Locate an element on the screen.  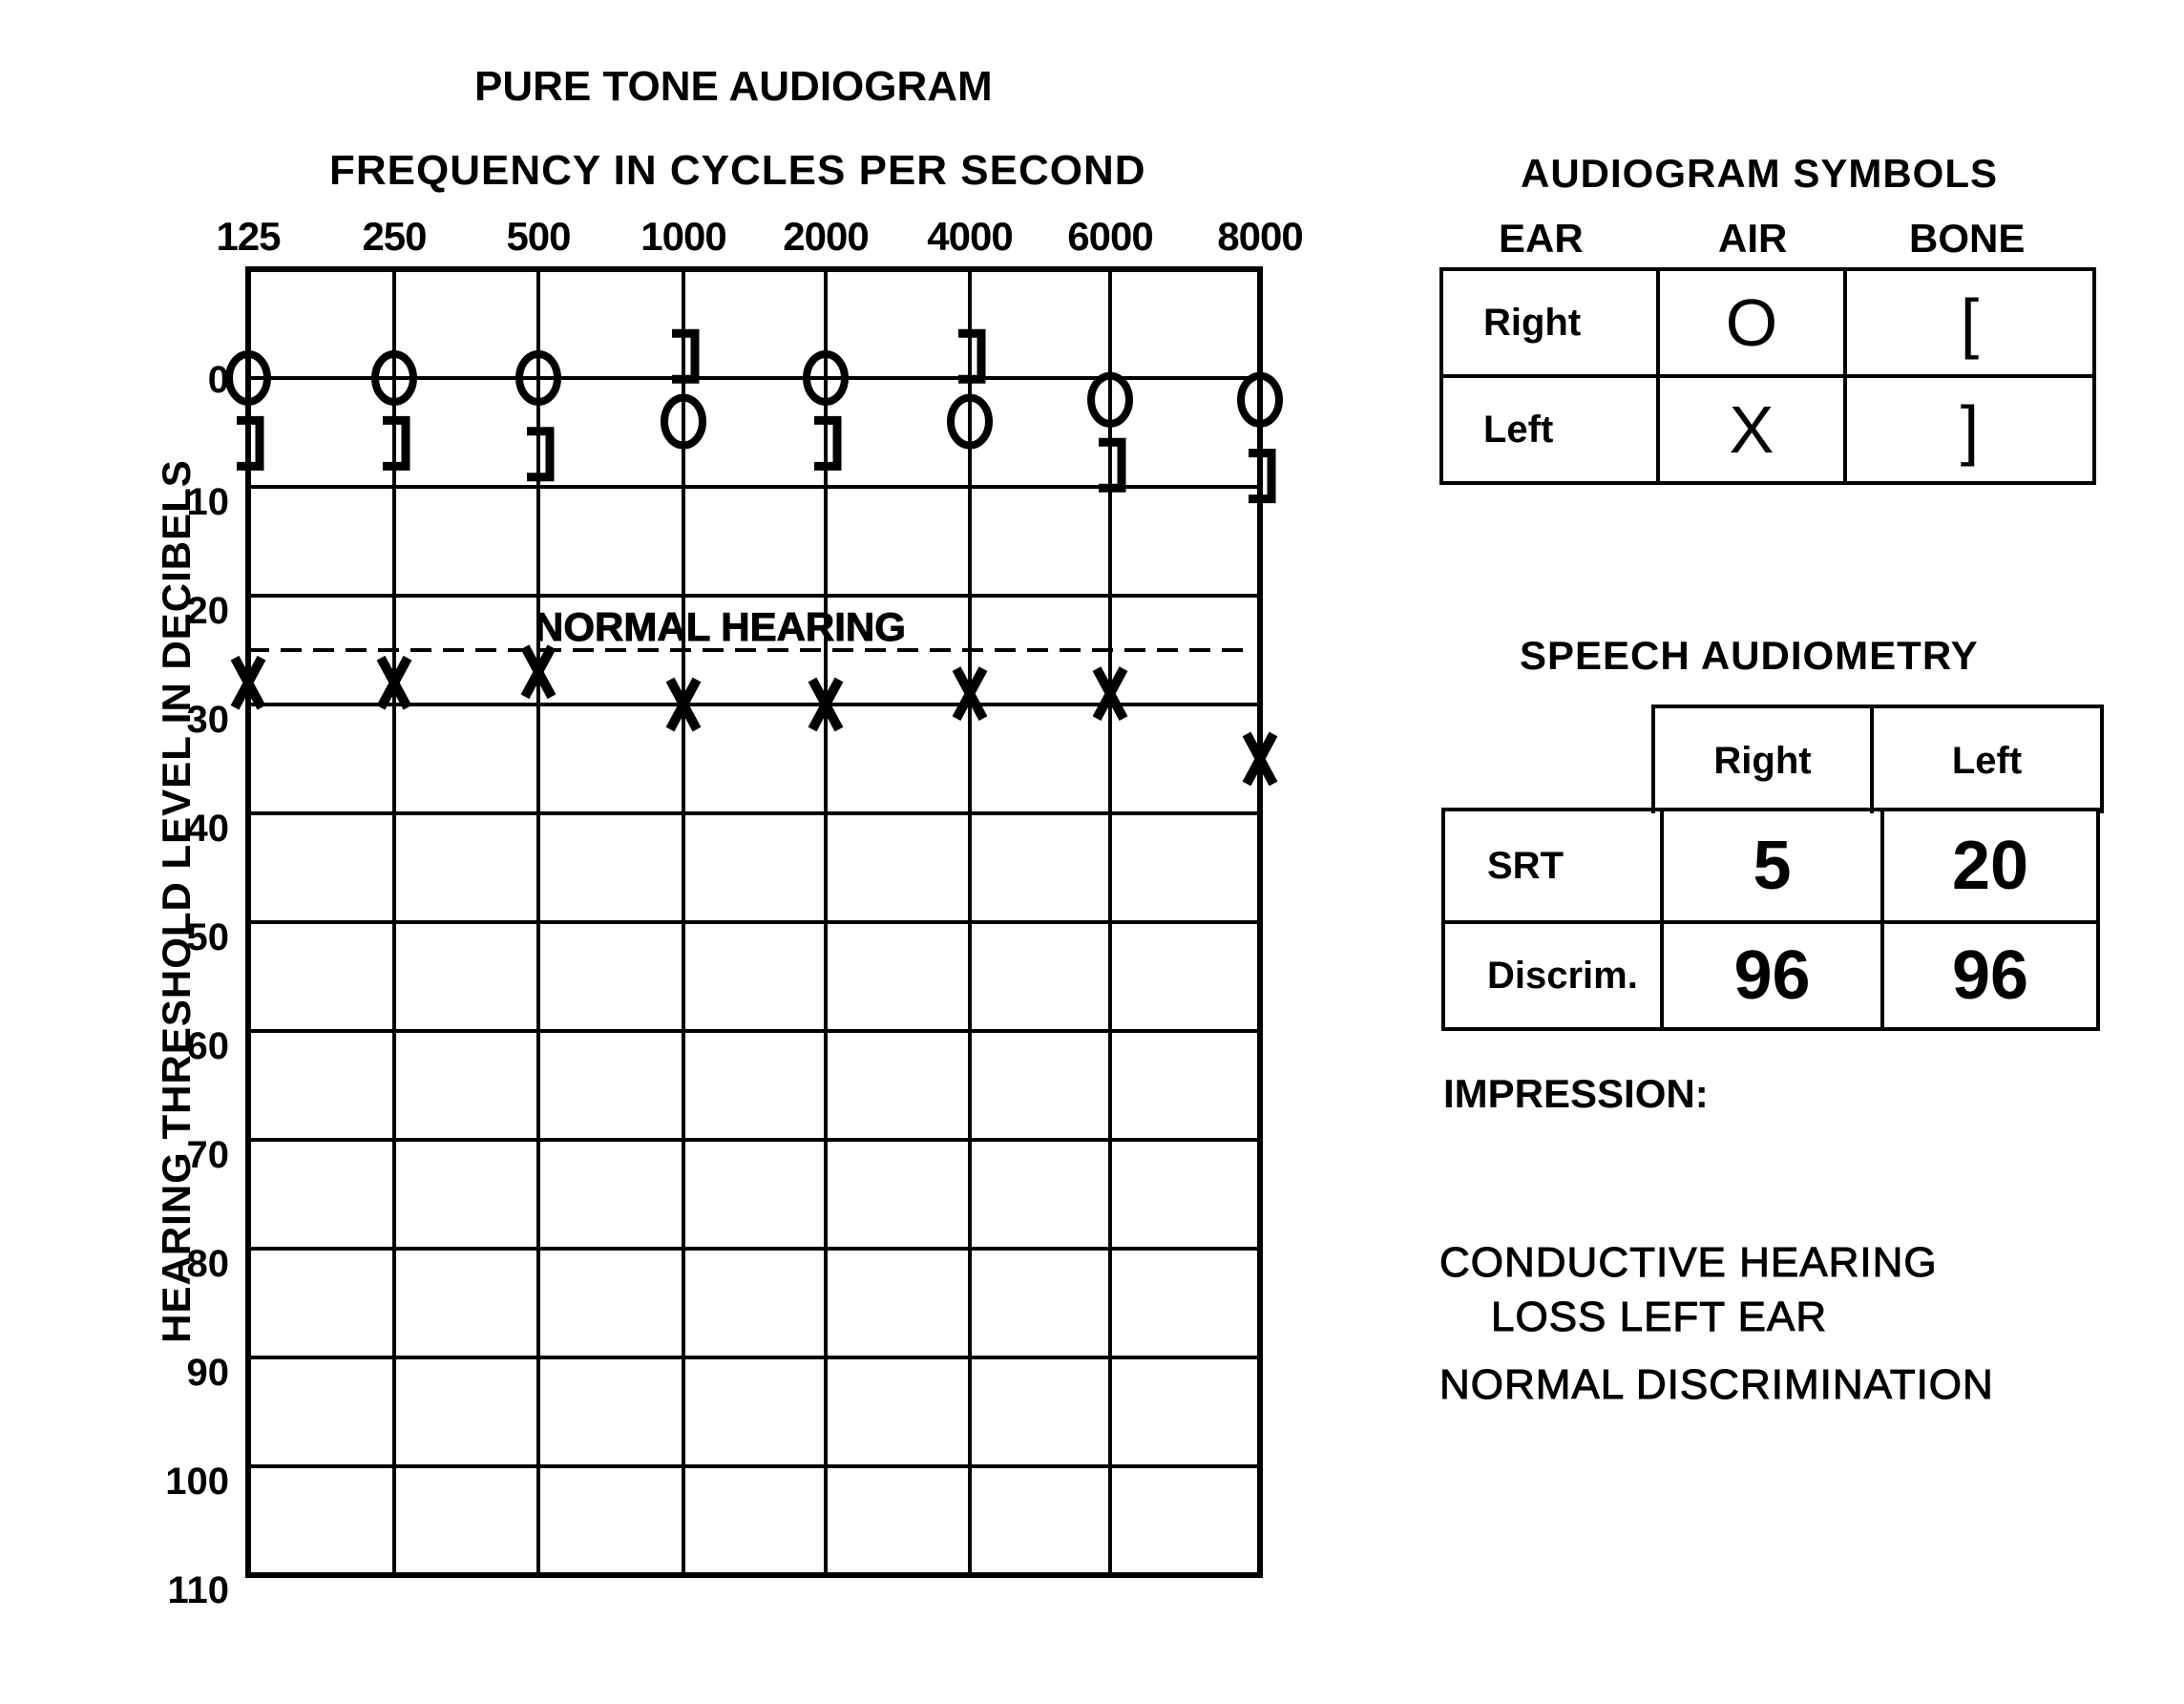
impression-line-3: NORMAL DISCRIMINATION is located at coordinates (1717, 1385).